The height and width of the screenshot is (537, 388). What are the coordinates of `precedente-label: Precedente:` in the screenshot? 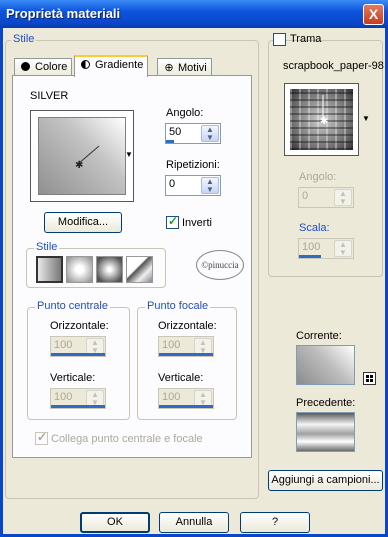 It's located at (326, 403).